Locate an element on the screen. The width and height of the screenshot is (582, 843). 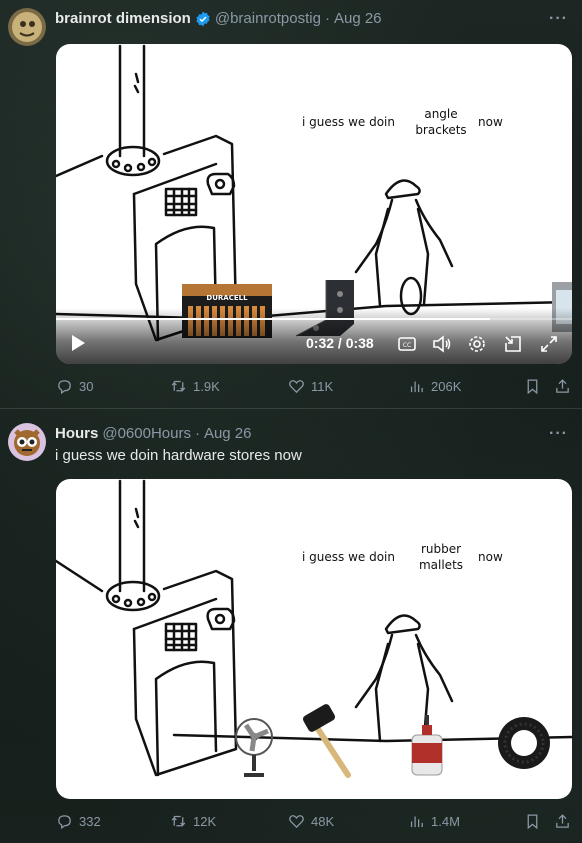
views-button: 1.4M is located at coordinates (434, 821).